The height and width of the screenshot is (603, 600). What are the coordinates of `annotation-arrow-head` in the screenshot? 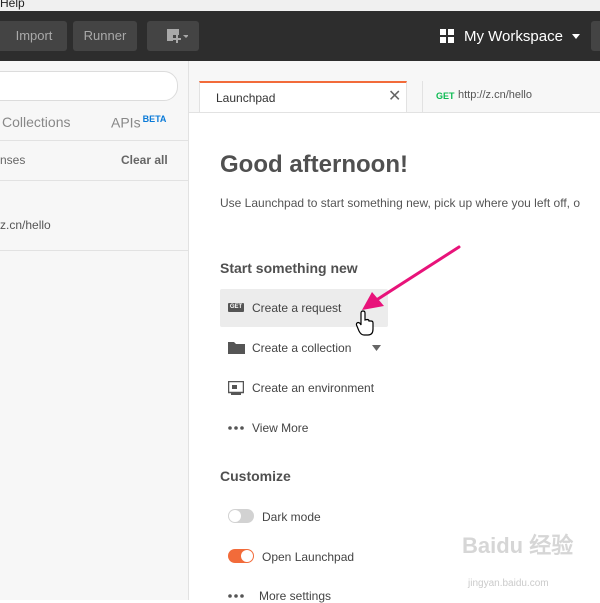 It's located at (373, 301).